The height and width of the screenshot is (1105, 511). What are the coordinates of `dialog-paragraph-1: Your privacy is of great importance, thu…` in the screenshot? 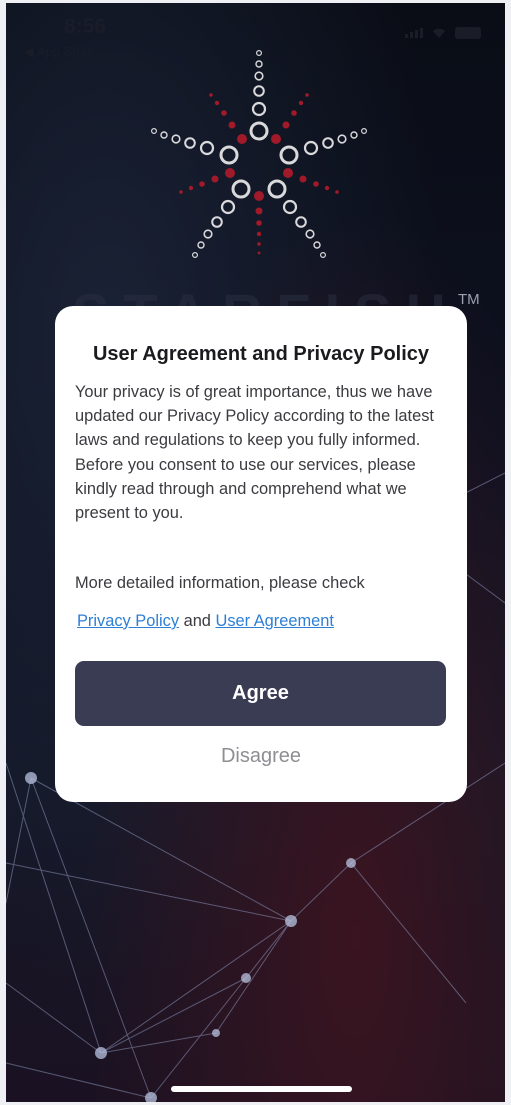 It's located at (254, 416).